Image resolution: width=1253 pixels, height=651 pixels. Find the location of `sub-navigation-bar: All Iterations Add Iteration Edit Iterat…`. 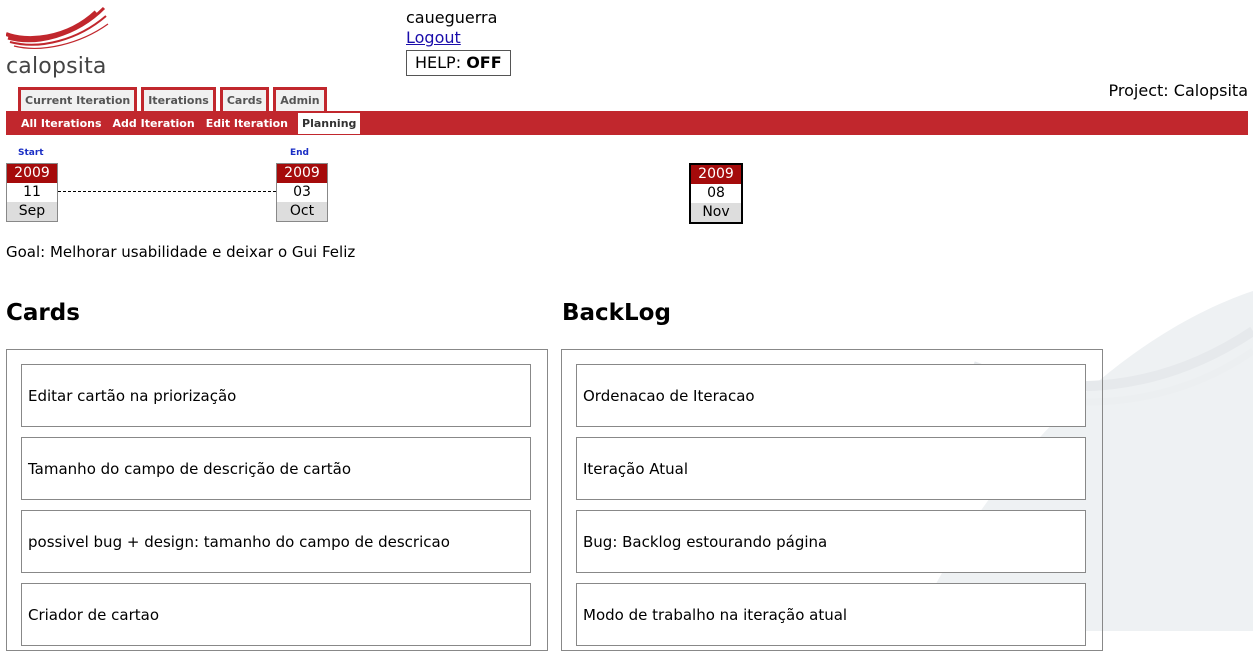

sub-navigation-bar: All Iterations Add Iteration Edit Iterat… is located at coordinates (627, 123).